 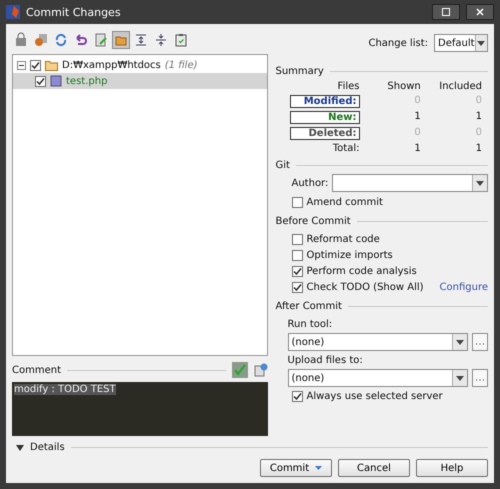 I want to click on file-name: D:₩xampp₩htdocs, so click(x=111, y=65).